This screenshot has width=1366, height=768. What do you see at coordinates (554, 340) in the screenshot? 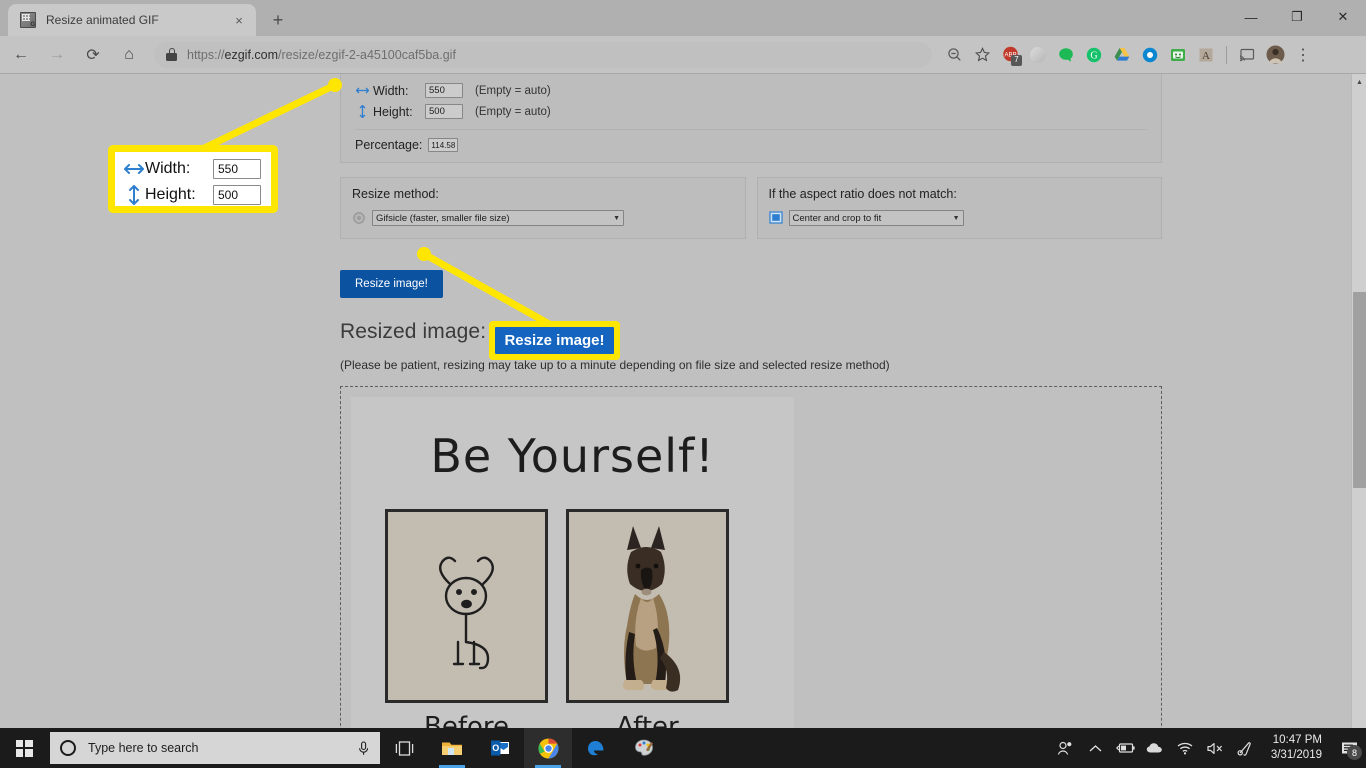
I see `callout-resize-image-button: Resize image!` at bounding box center [554, 340].